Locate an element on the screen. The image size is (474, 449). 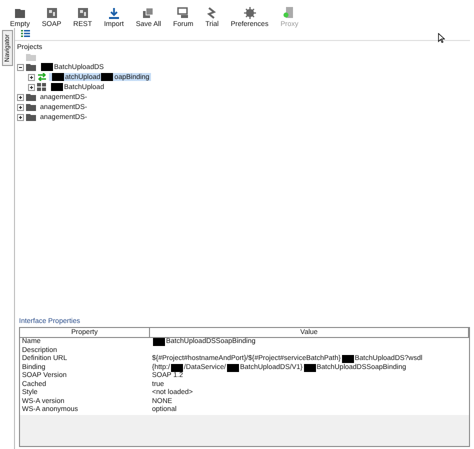
save-icon is located at coordinates (148, 13).